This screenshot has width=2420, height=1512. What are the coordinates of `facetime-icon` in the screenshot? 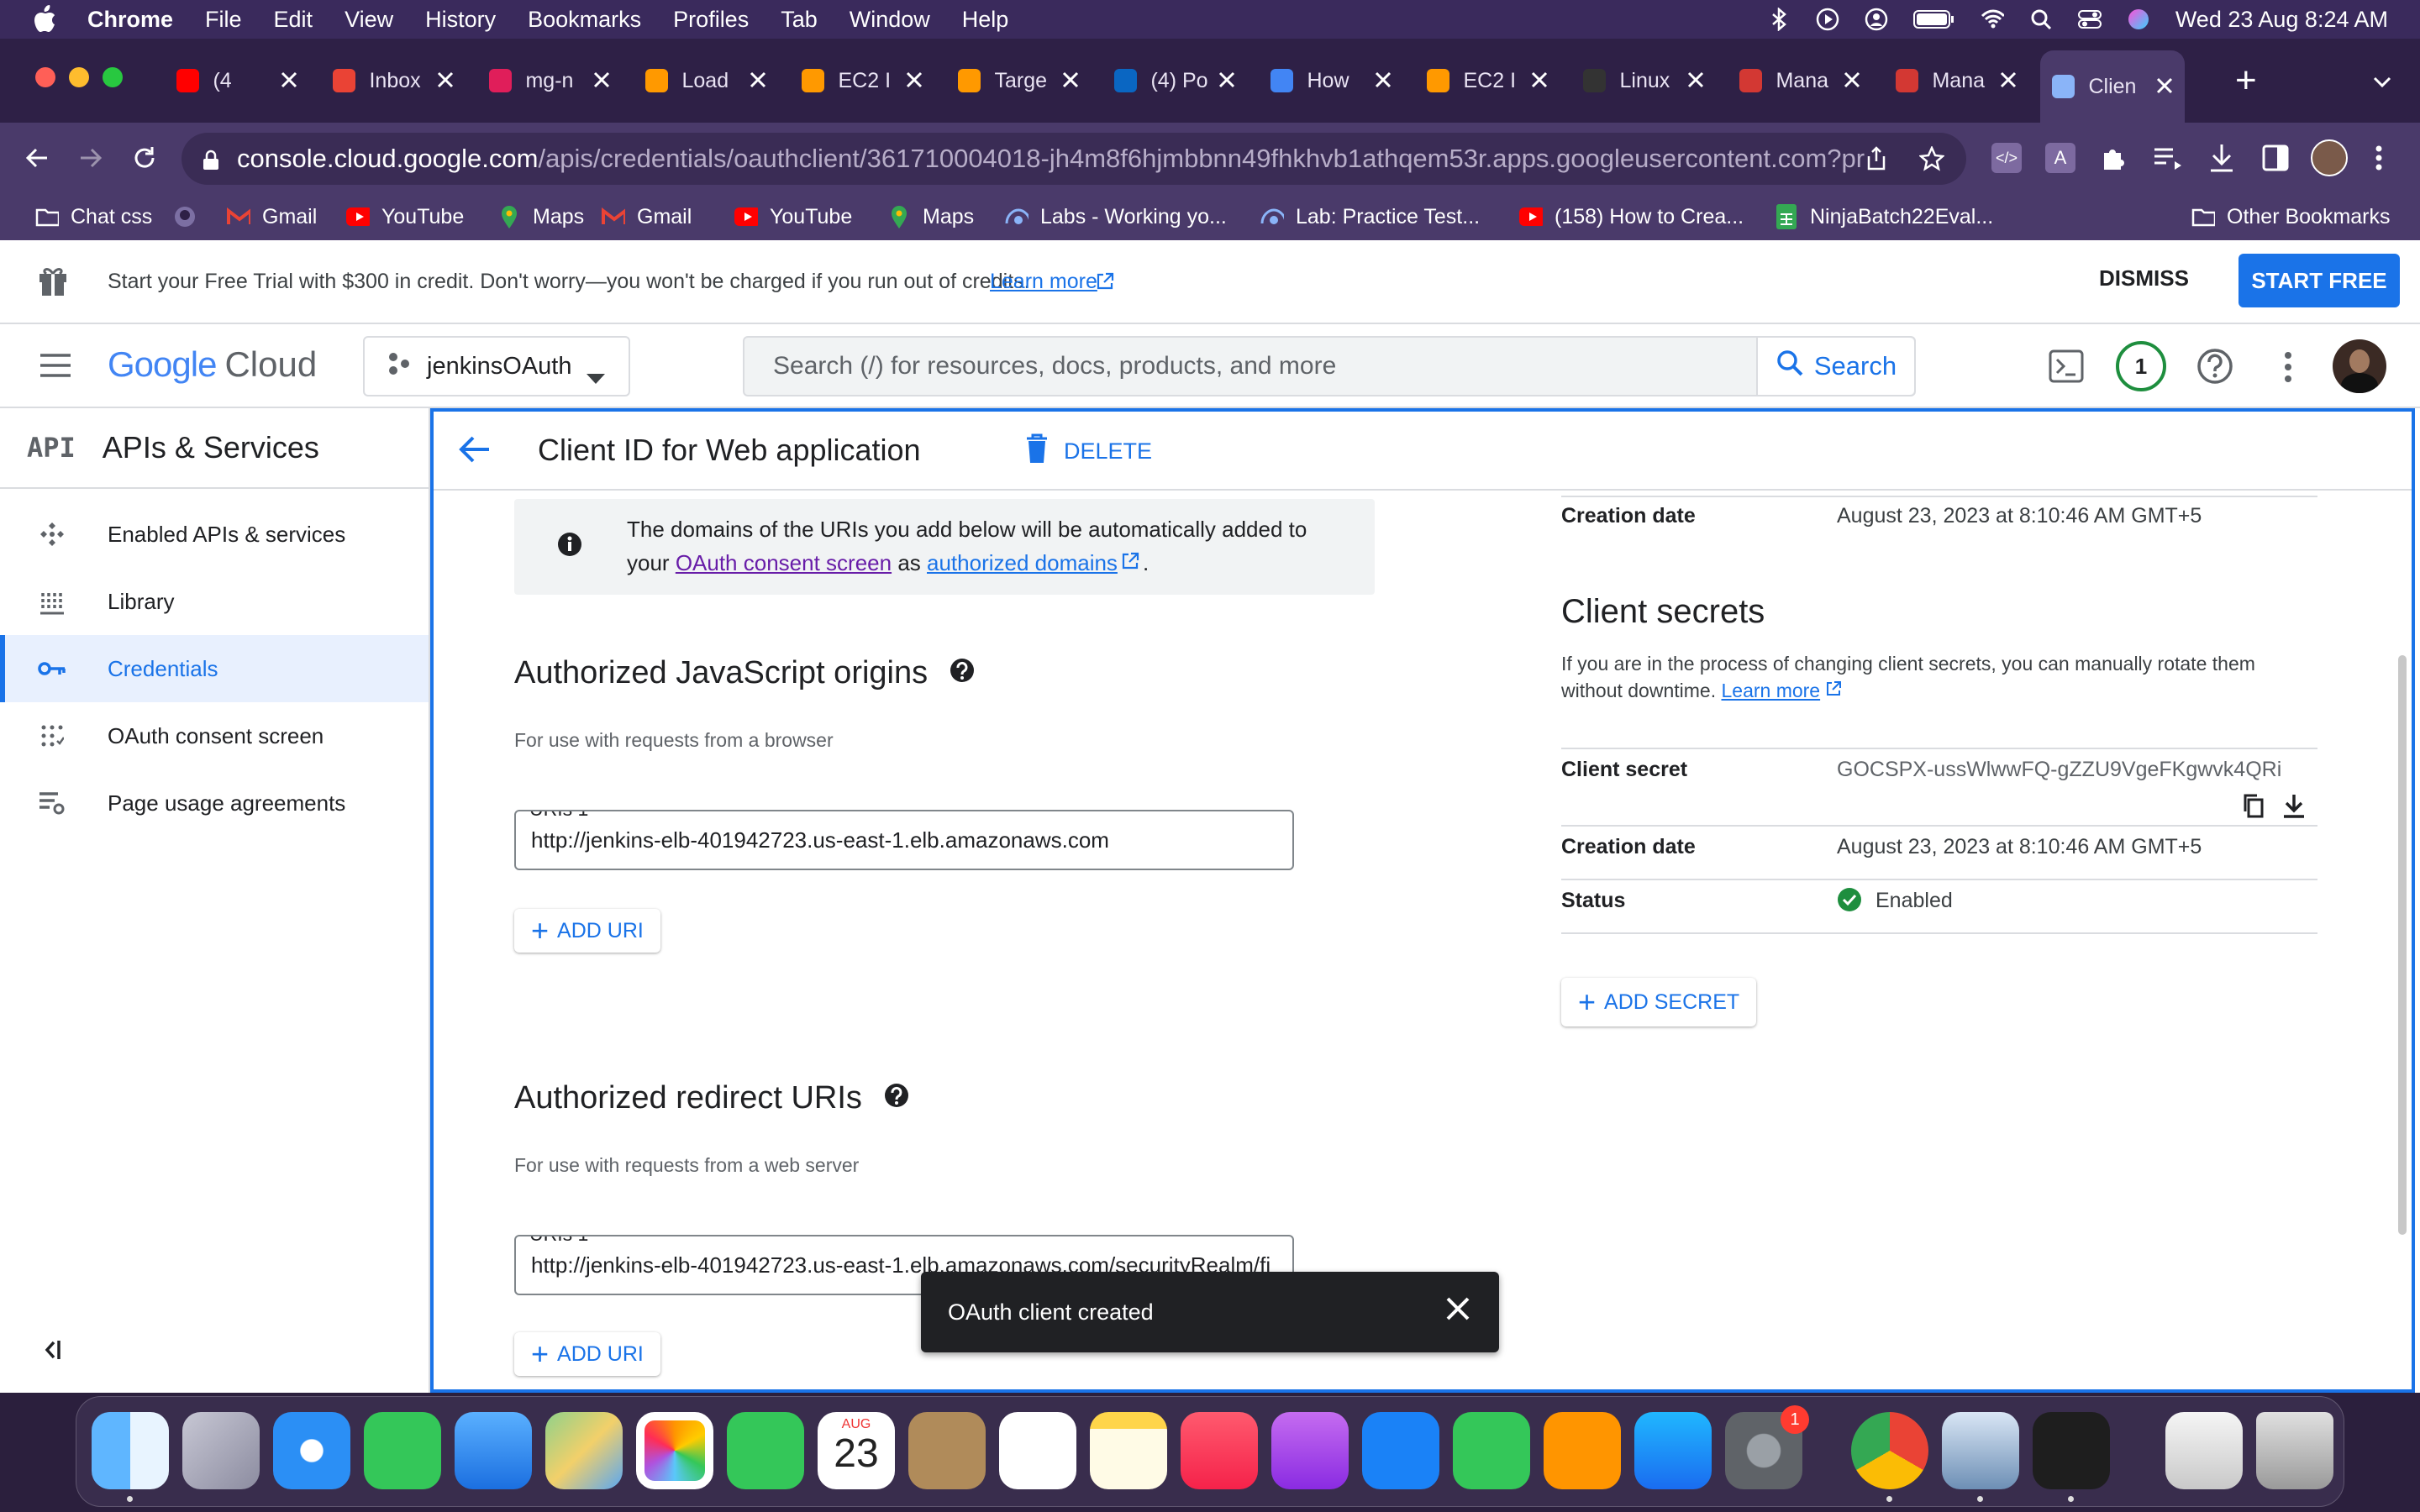 It's located at (765, 1450).